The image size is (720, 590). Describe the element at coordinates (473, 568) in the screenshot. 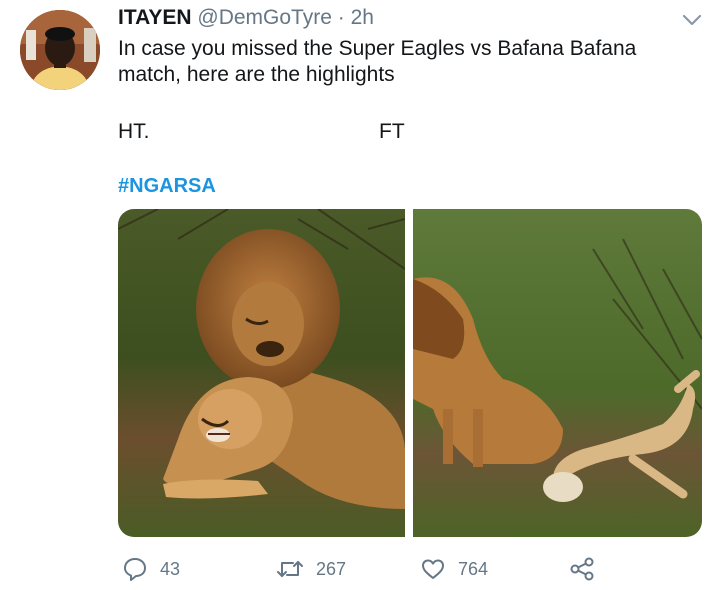

I see `like-count: 764` at that location.